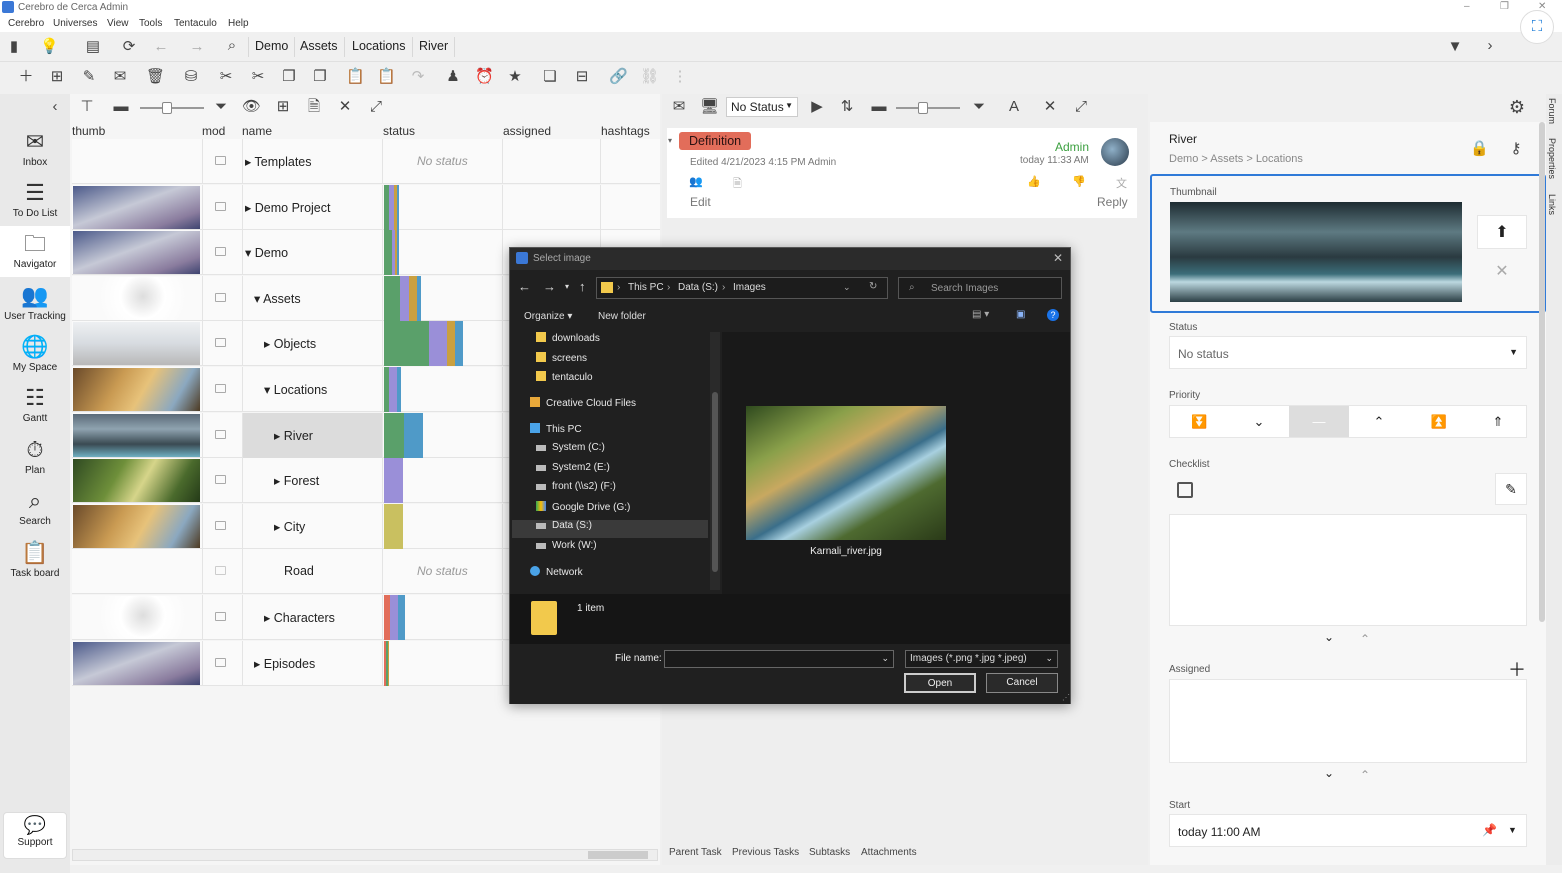  I want to click on unlink-icon: ⛓, so click(649, 77).